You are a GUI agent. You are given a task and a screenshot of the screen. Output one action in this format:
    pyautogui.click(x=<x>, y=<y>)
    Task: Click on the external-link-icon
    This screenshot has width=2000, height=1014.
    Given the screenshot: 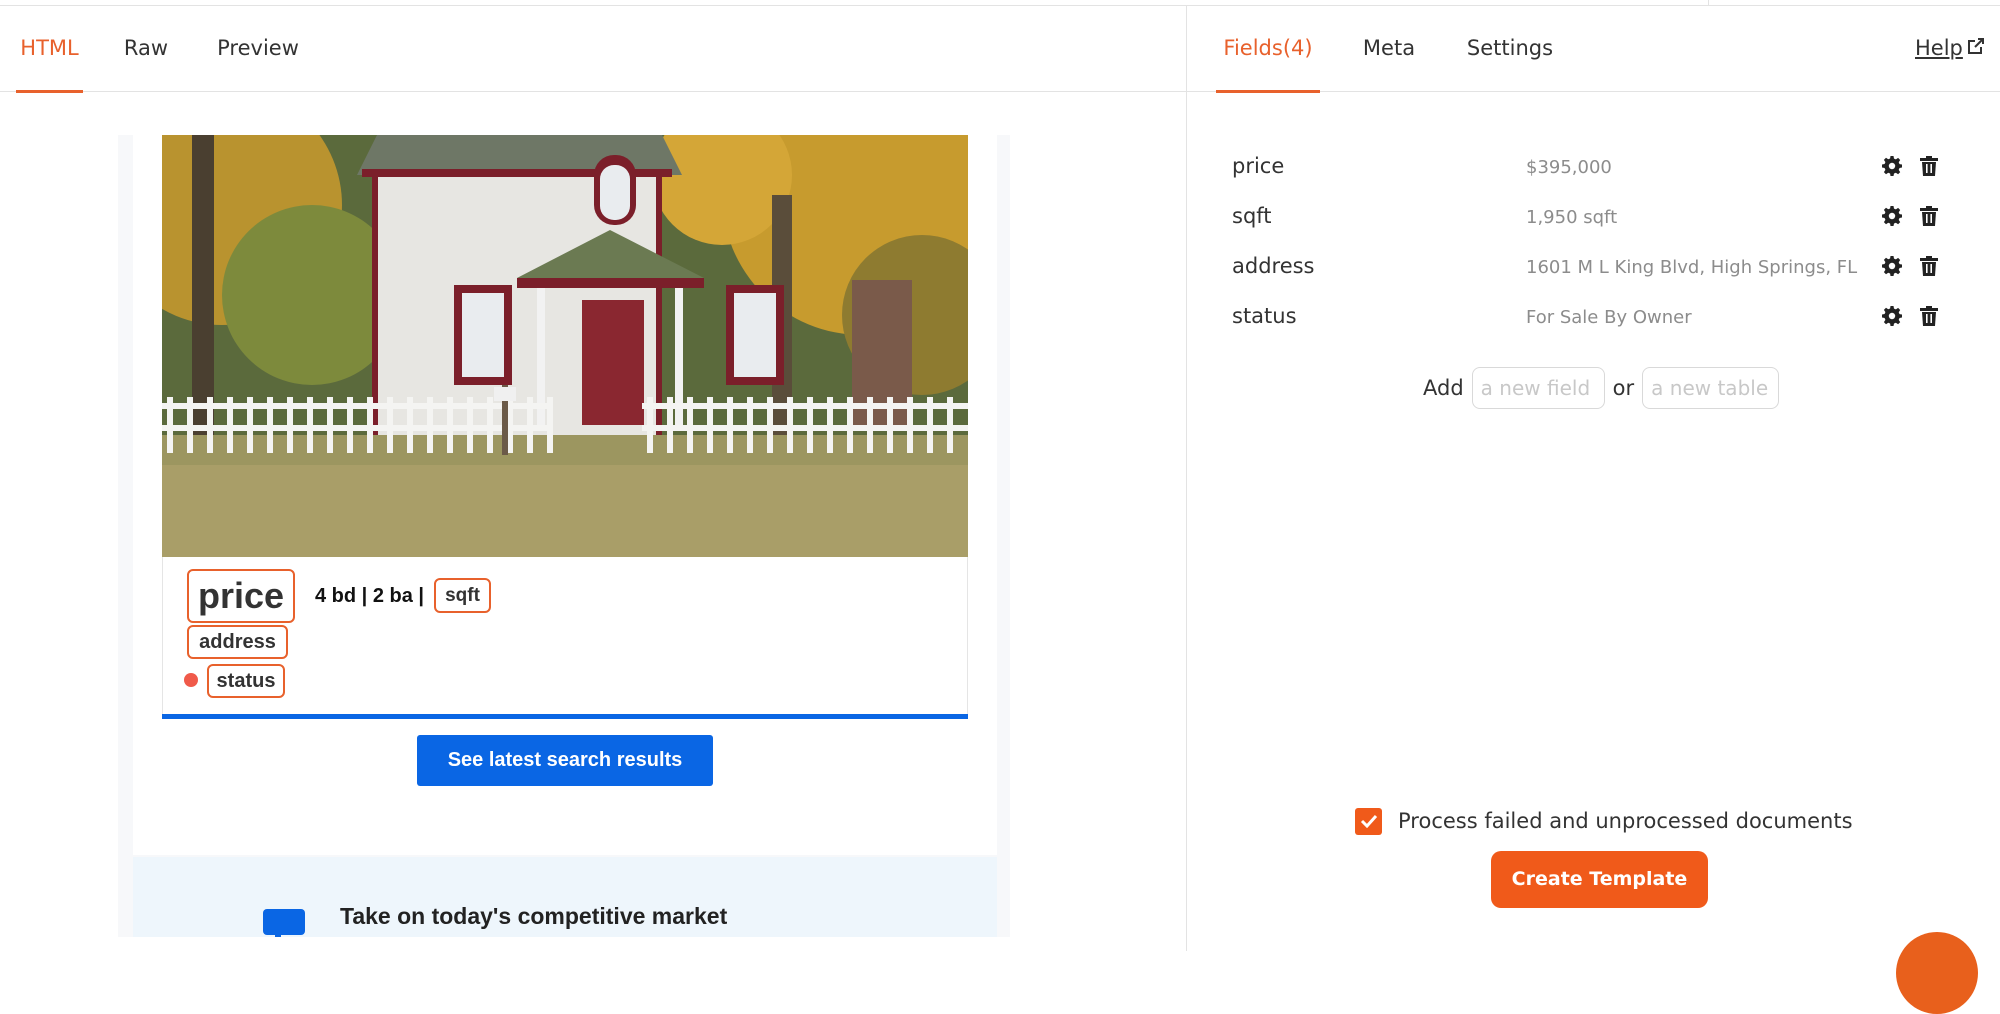 What is the action you would take?
    pyautogui.click(x=1976, y=48)
    